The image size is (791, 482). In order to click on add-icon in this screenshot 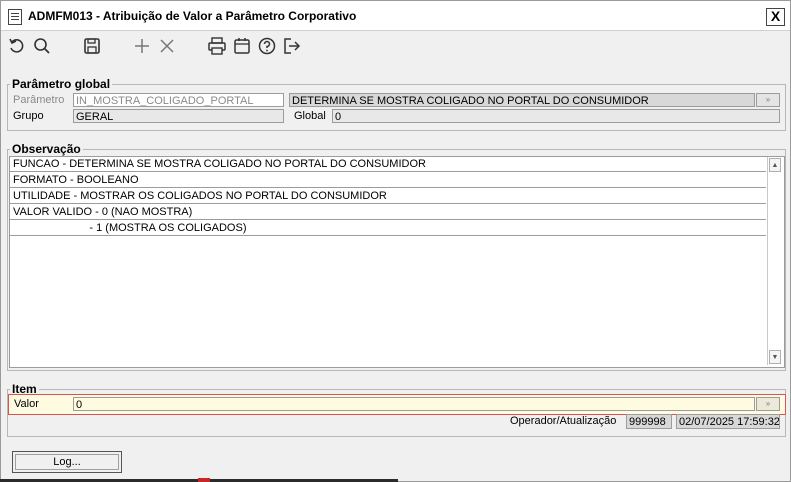, I will do `click(142, 46)`.